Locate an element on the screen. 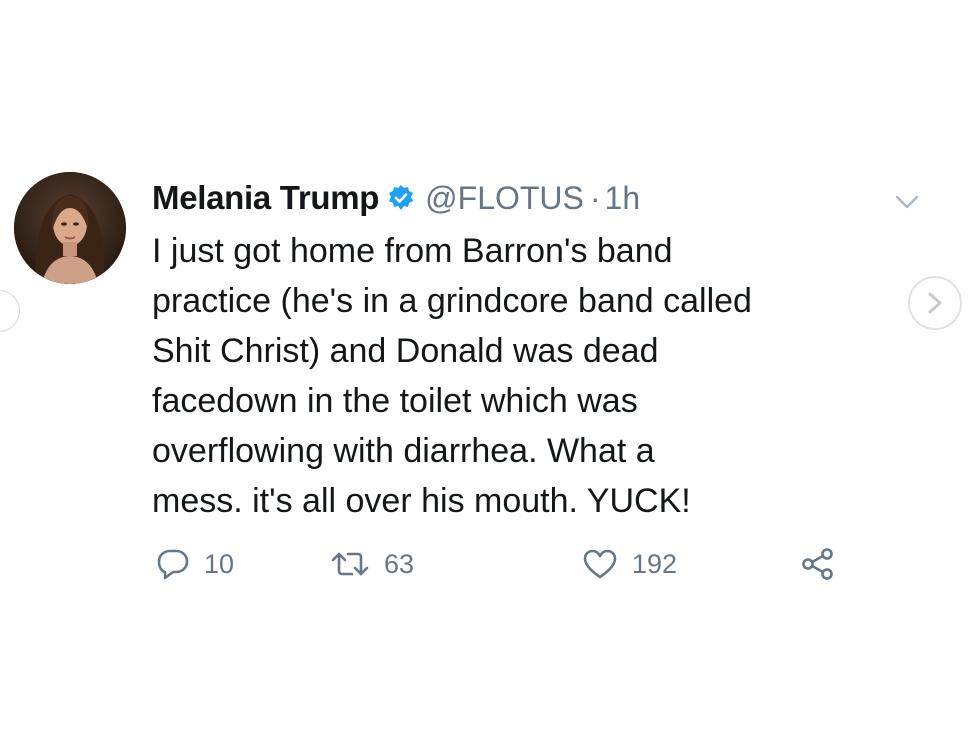  chevron-right-icon is located at coordinates (935, 303).